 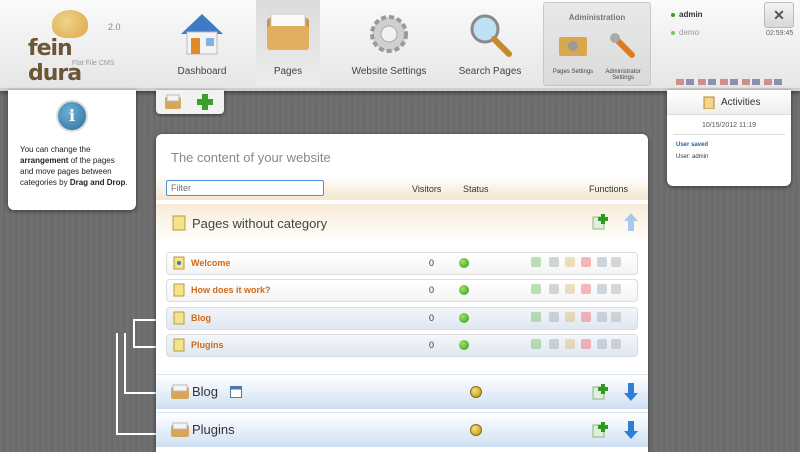 What do you see at coordinates (623, 75) in the screenshot?
I see `administrator-settings-label: Administrator Settings` at bounding box center [623, 75].